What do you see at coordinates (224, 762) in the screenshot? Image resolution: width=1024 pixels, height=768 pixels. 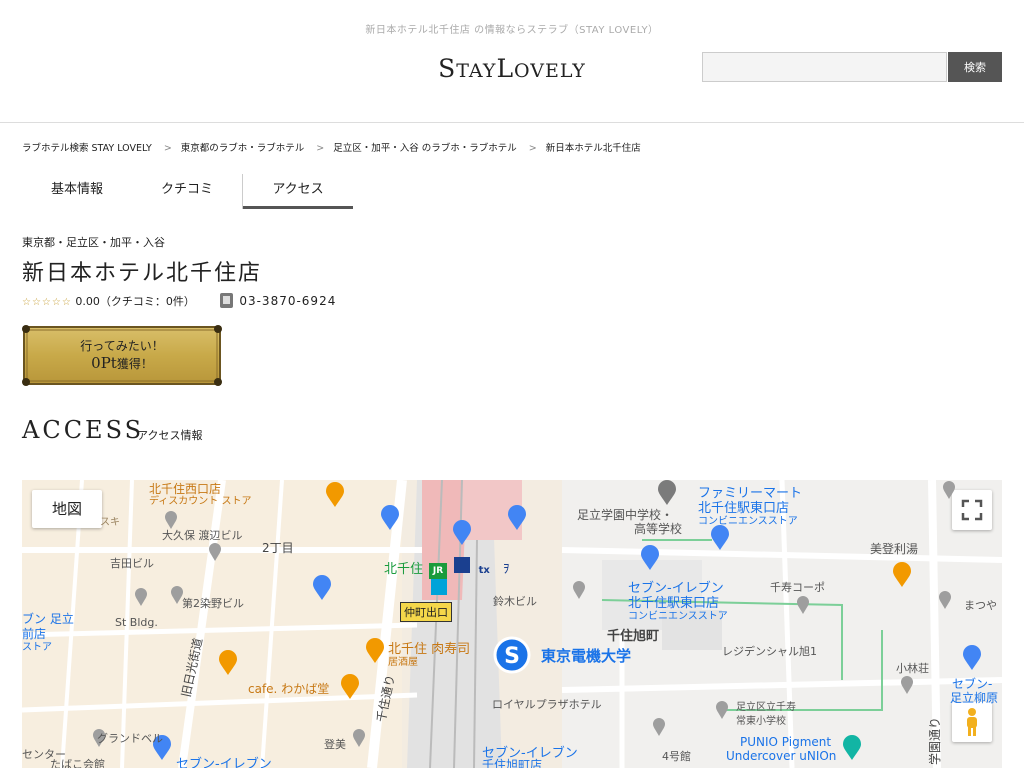 I see `map-label: セブン-イレブン` at bounding box center [224, 762].